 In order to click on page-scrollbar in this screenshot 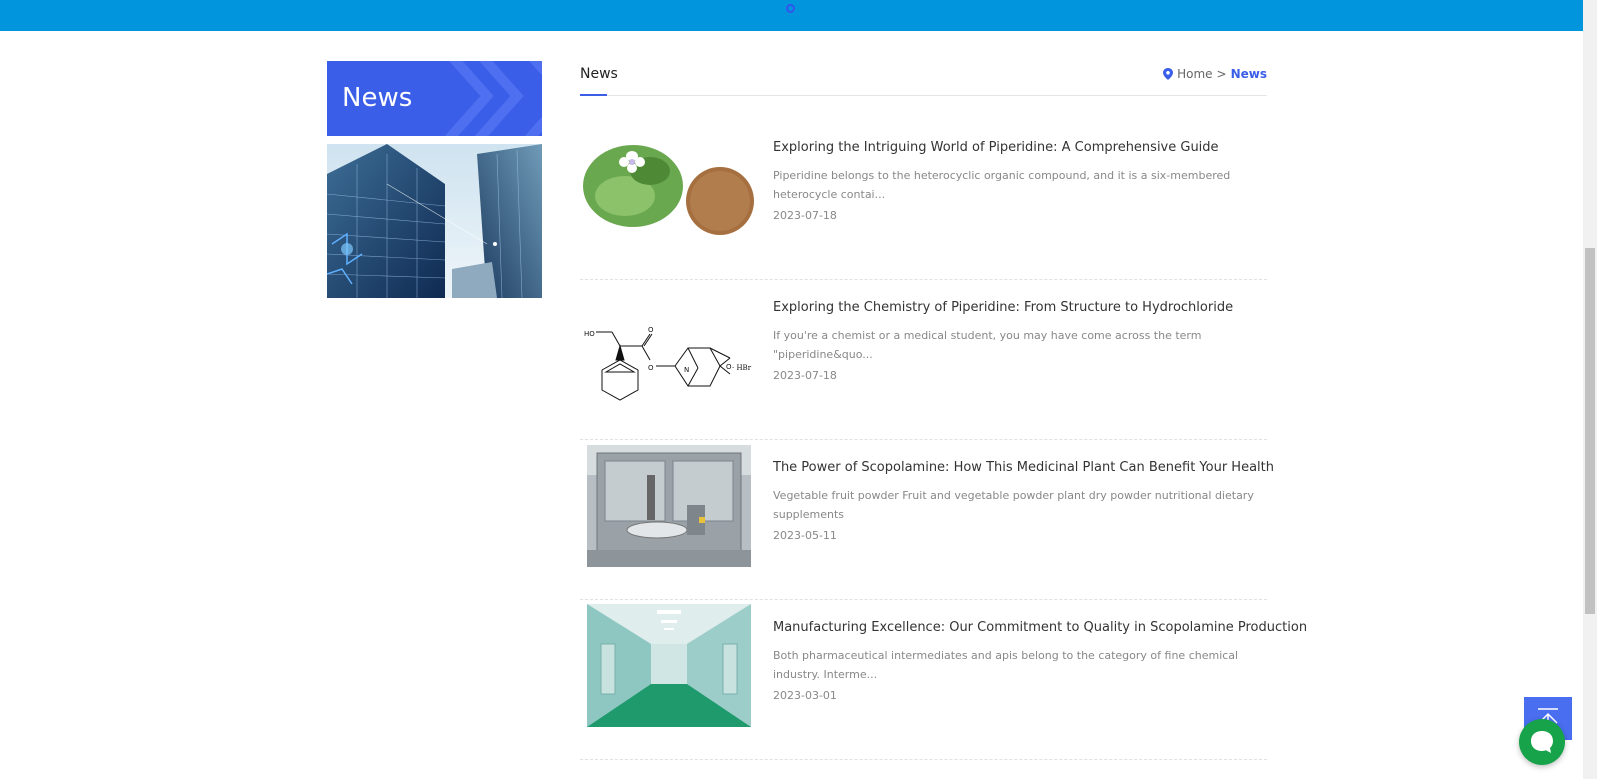, I will do `click(1590, 389)`.